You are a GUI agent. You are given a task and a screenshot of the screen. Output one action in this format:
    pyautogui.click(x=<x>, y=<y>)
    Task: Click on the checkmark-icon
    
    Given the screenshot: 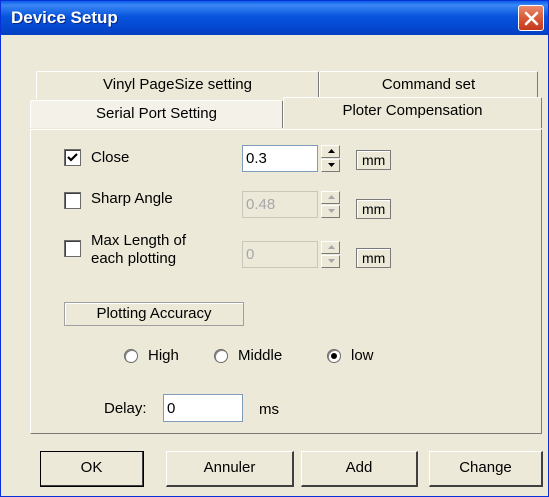 What is the action you would take?
    pyautogui.click(x=72, y=157)
    